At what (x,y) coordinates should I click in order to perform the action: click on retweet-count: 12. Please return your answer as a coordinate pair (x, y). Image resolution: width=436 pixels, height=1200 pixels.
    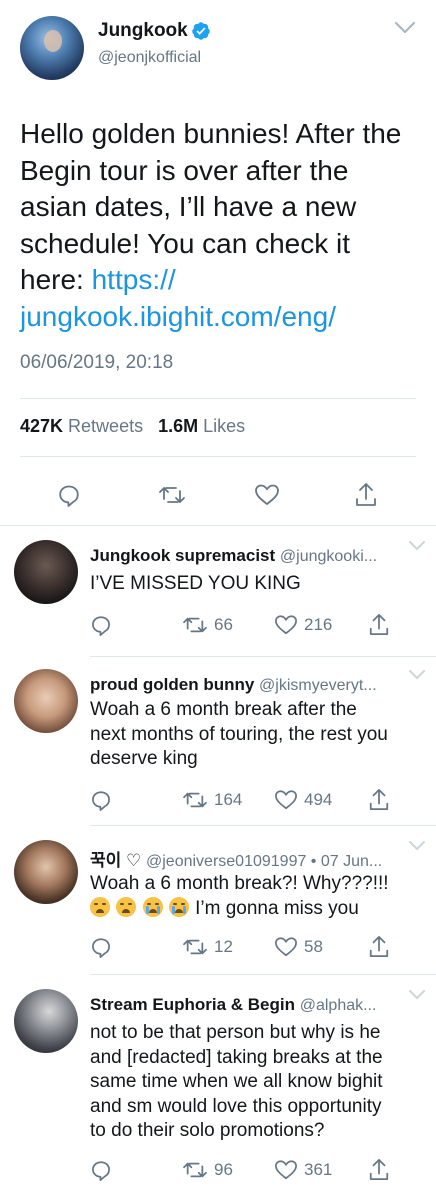
    Looking at the image, I should click on (223, 946).